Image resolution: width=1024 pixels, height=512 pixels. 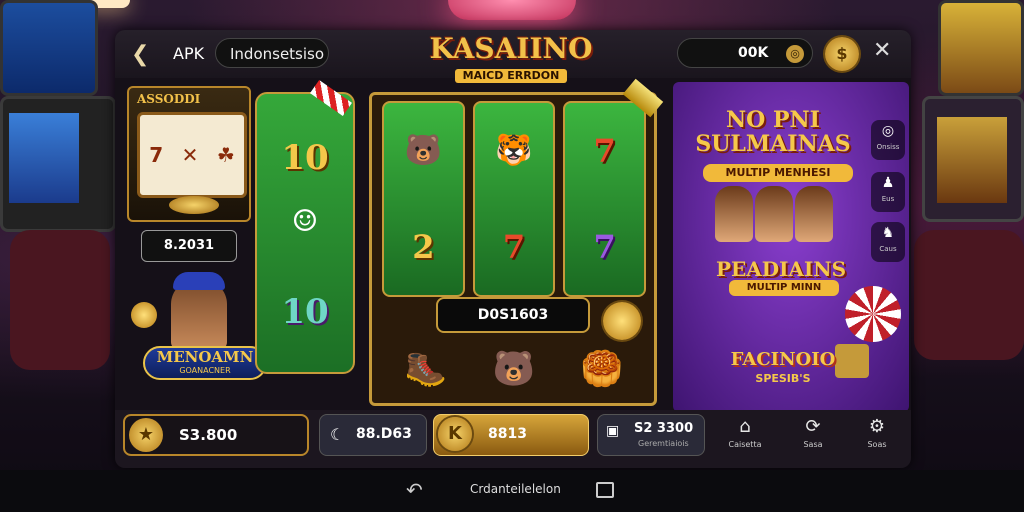 What do you see at coordinates (888, 140) in the screenshot?
I see `side-button-onsiss: ◎ Onsiss` at bounding box center [888, 140].